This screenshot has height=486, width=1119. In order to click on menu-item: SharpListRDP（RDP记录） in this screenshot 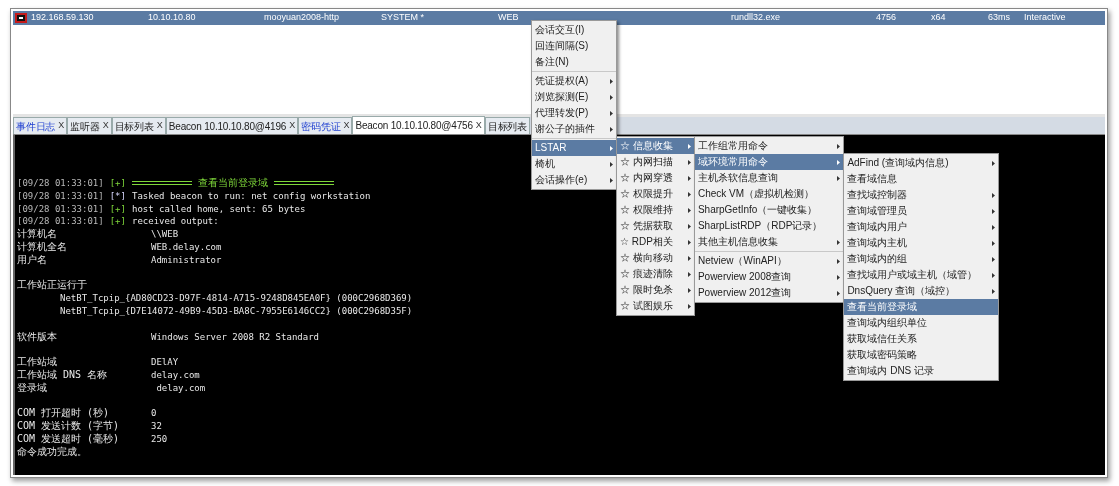, I will do `click(769, 226)`.